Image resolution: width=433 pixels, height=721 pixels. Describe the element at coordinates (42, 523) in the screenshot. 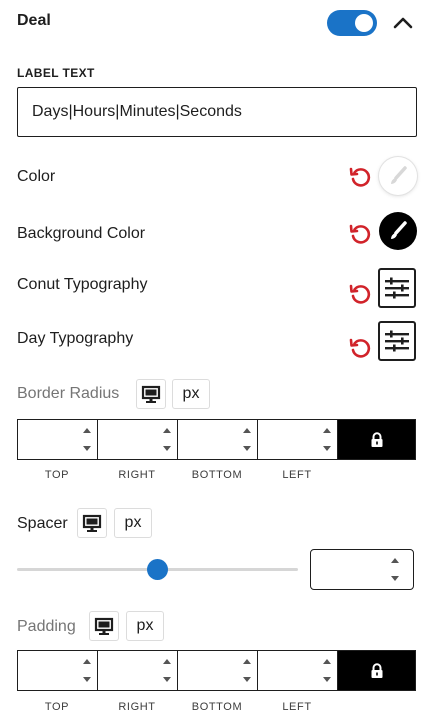

I see `spacer-label: Spacer` at that location.